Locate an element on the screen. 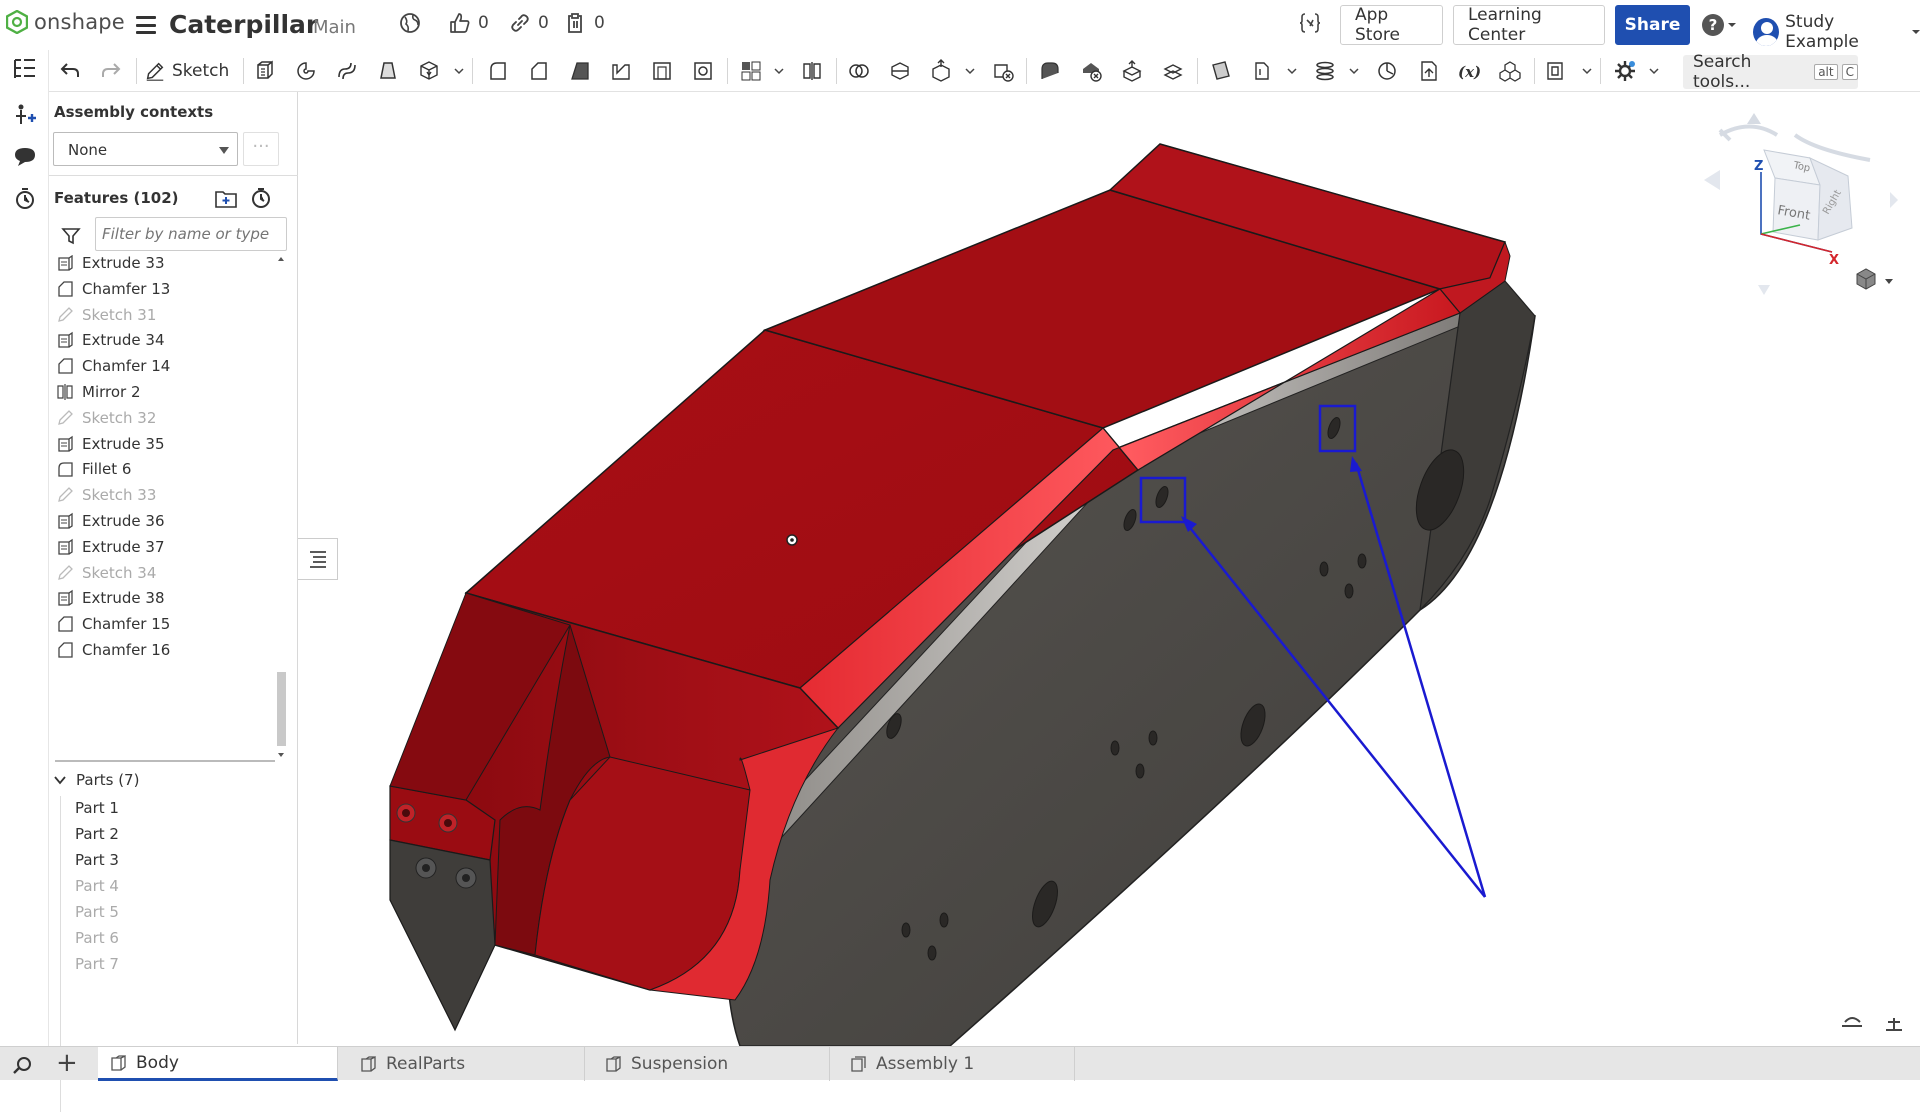 The width and height of the screenshot is (1920, 1112). feature-item: Extrude 34 is located at coordinates (110, 340).